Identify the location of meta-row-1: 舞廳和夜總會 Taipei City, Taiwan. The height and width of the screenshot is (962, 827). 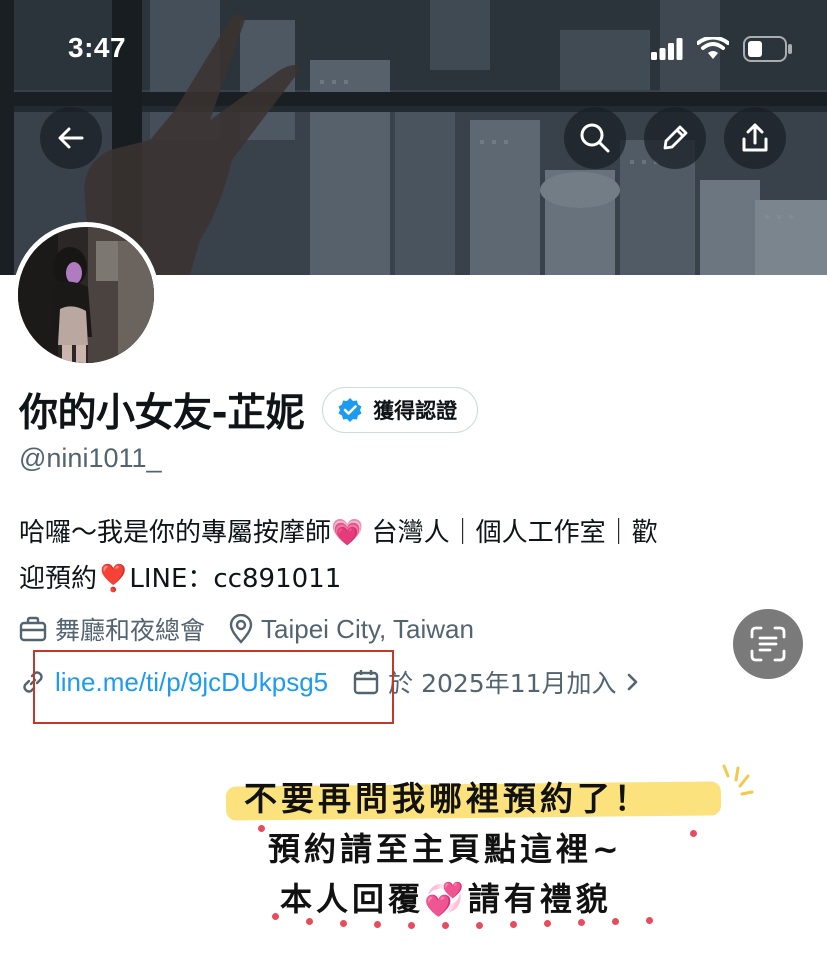
(258, 629).